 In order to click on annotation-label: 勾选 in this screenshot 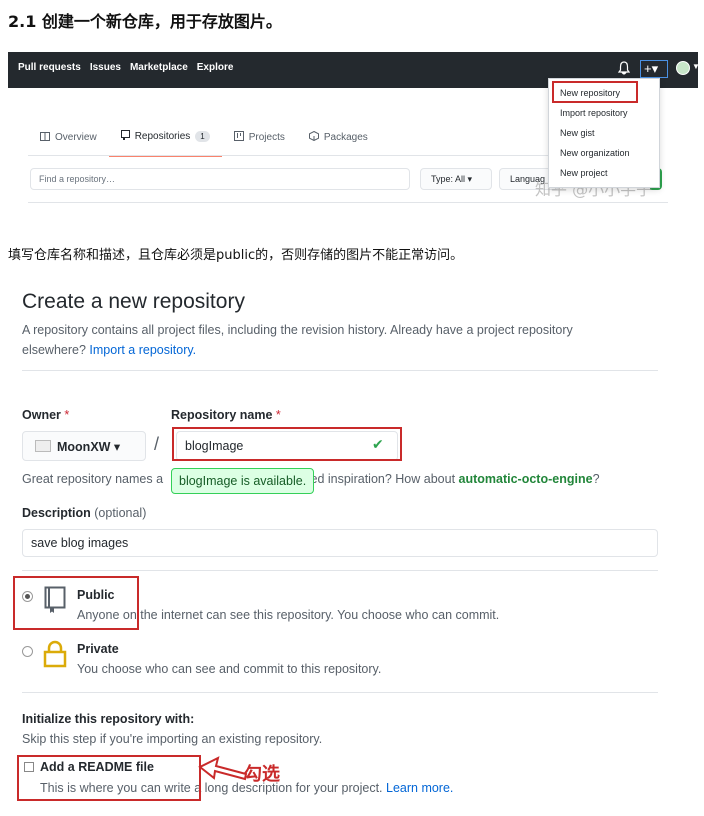, I will do `click(262, 774)`.